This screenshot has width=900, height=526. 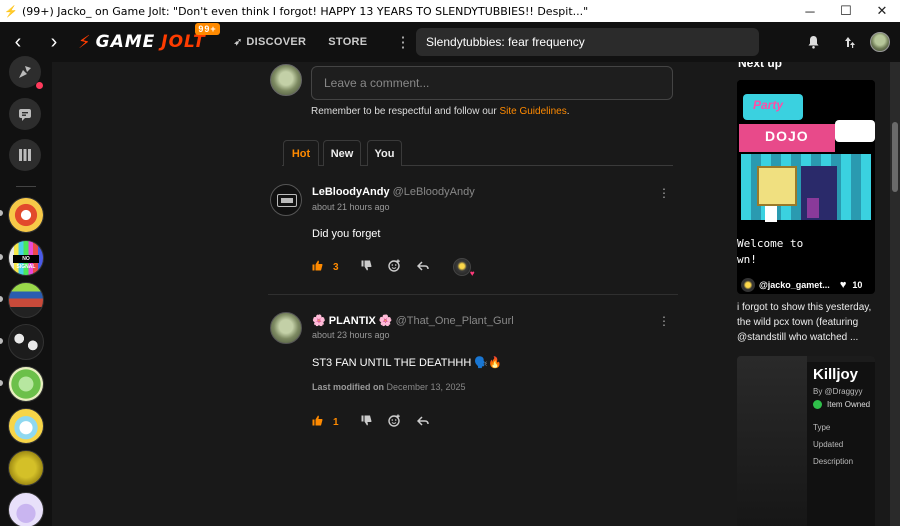 What do you see at coordinates (347, 42) in the screenshot?
I see `store-link: STORE` at bounding box center [347, 42].